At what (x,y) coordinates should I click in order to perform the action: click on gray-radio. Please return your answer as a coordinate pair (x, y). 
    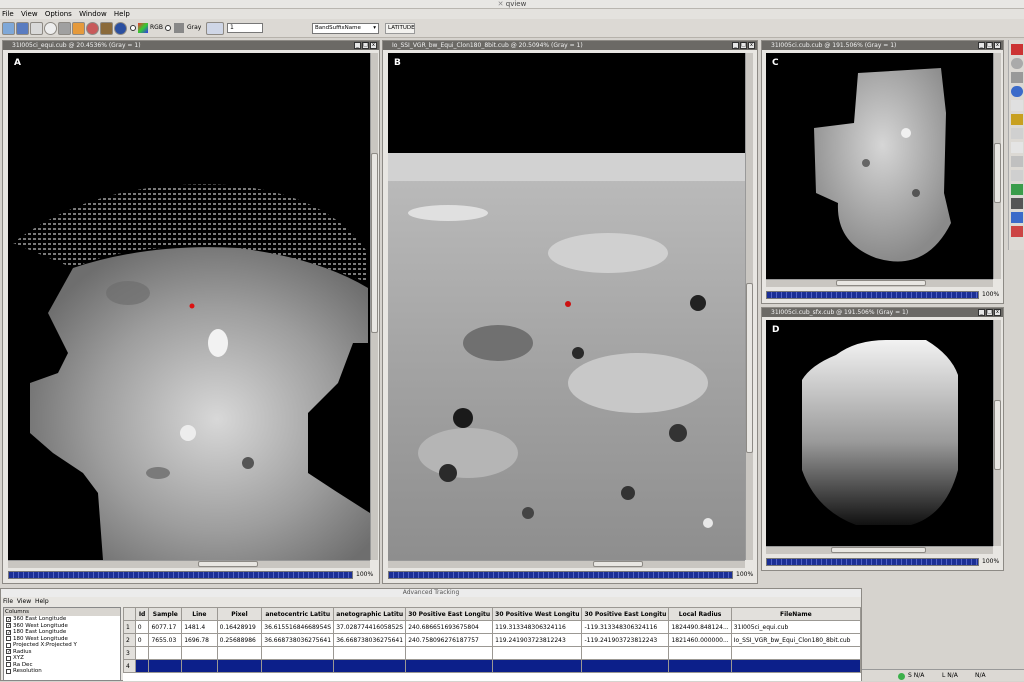
    Looking at the image, I should click on (168, 28).